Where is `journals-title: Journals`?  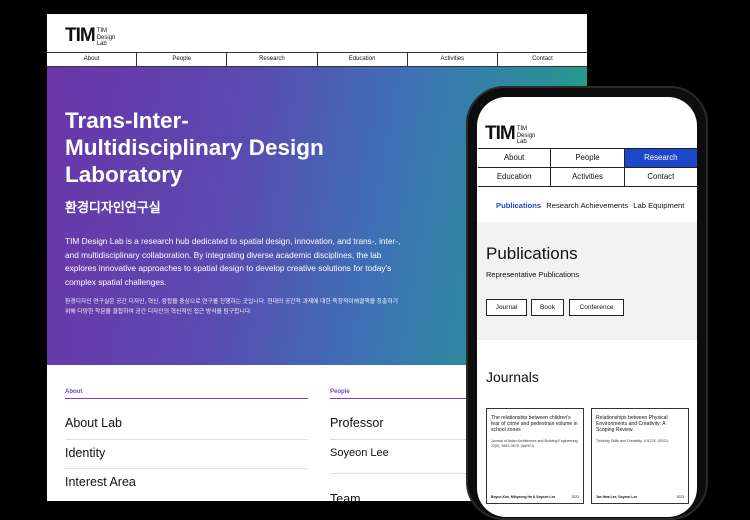
journals-title: Journals is located at coordinates (512, 377).